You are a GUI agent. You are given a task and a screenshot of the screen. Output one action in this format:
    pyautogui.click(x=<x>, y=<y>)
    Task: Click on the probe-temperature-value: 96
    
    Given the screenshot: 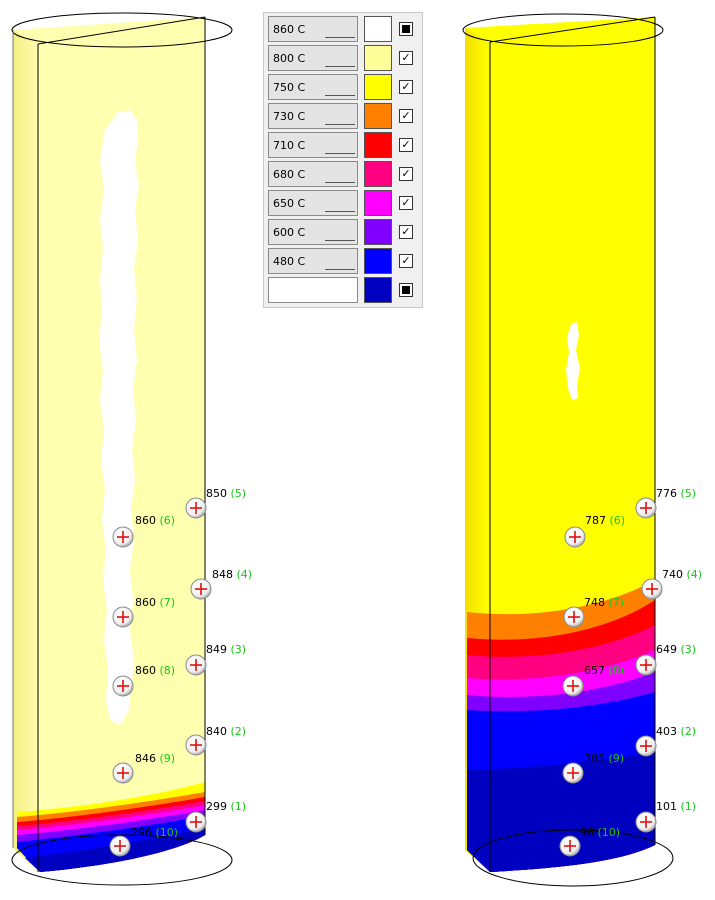 What is the action you would take?
    pyautogui.click(x=587, y=832)
    